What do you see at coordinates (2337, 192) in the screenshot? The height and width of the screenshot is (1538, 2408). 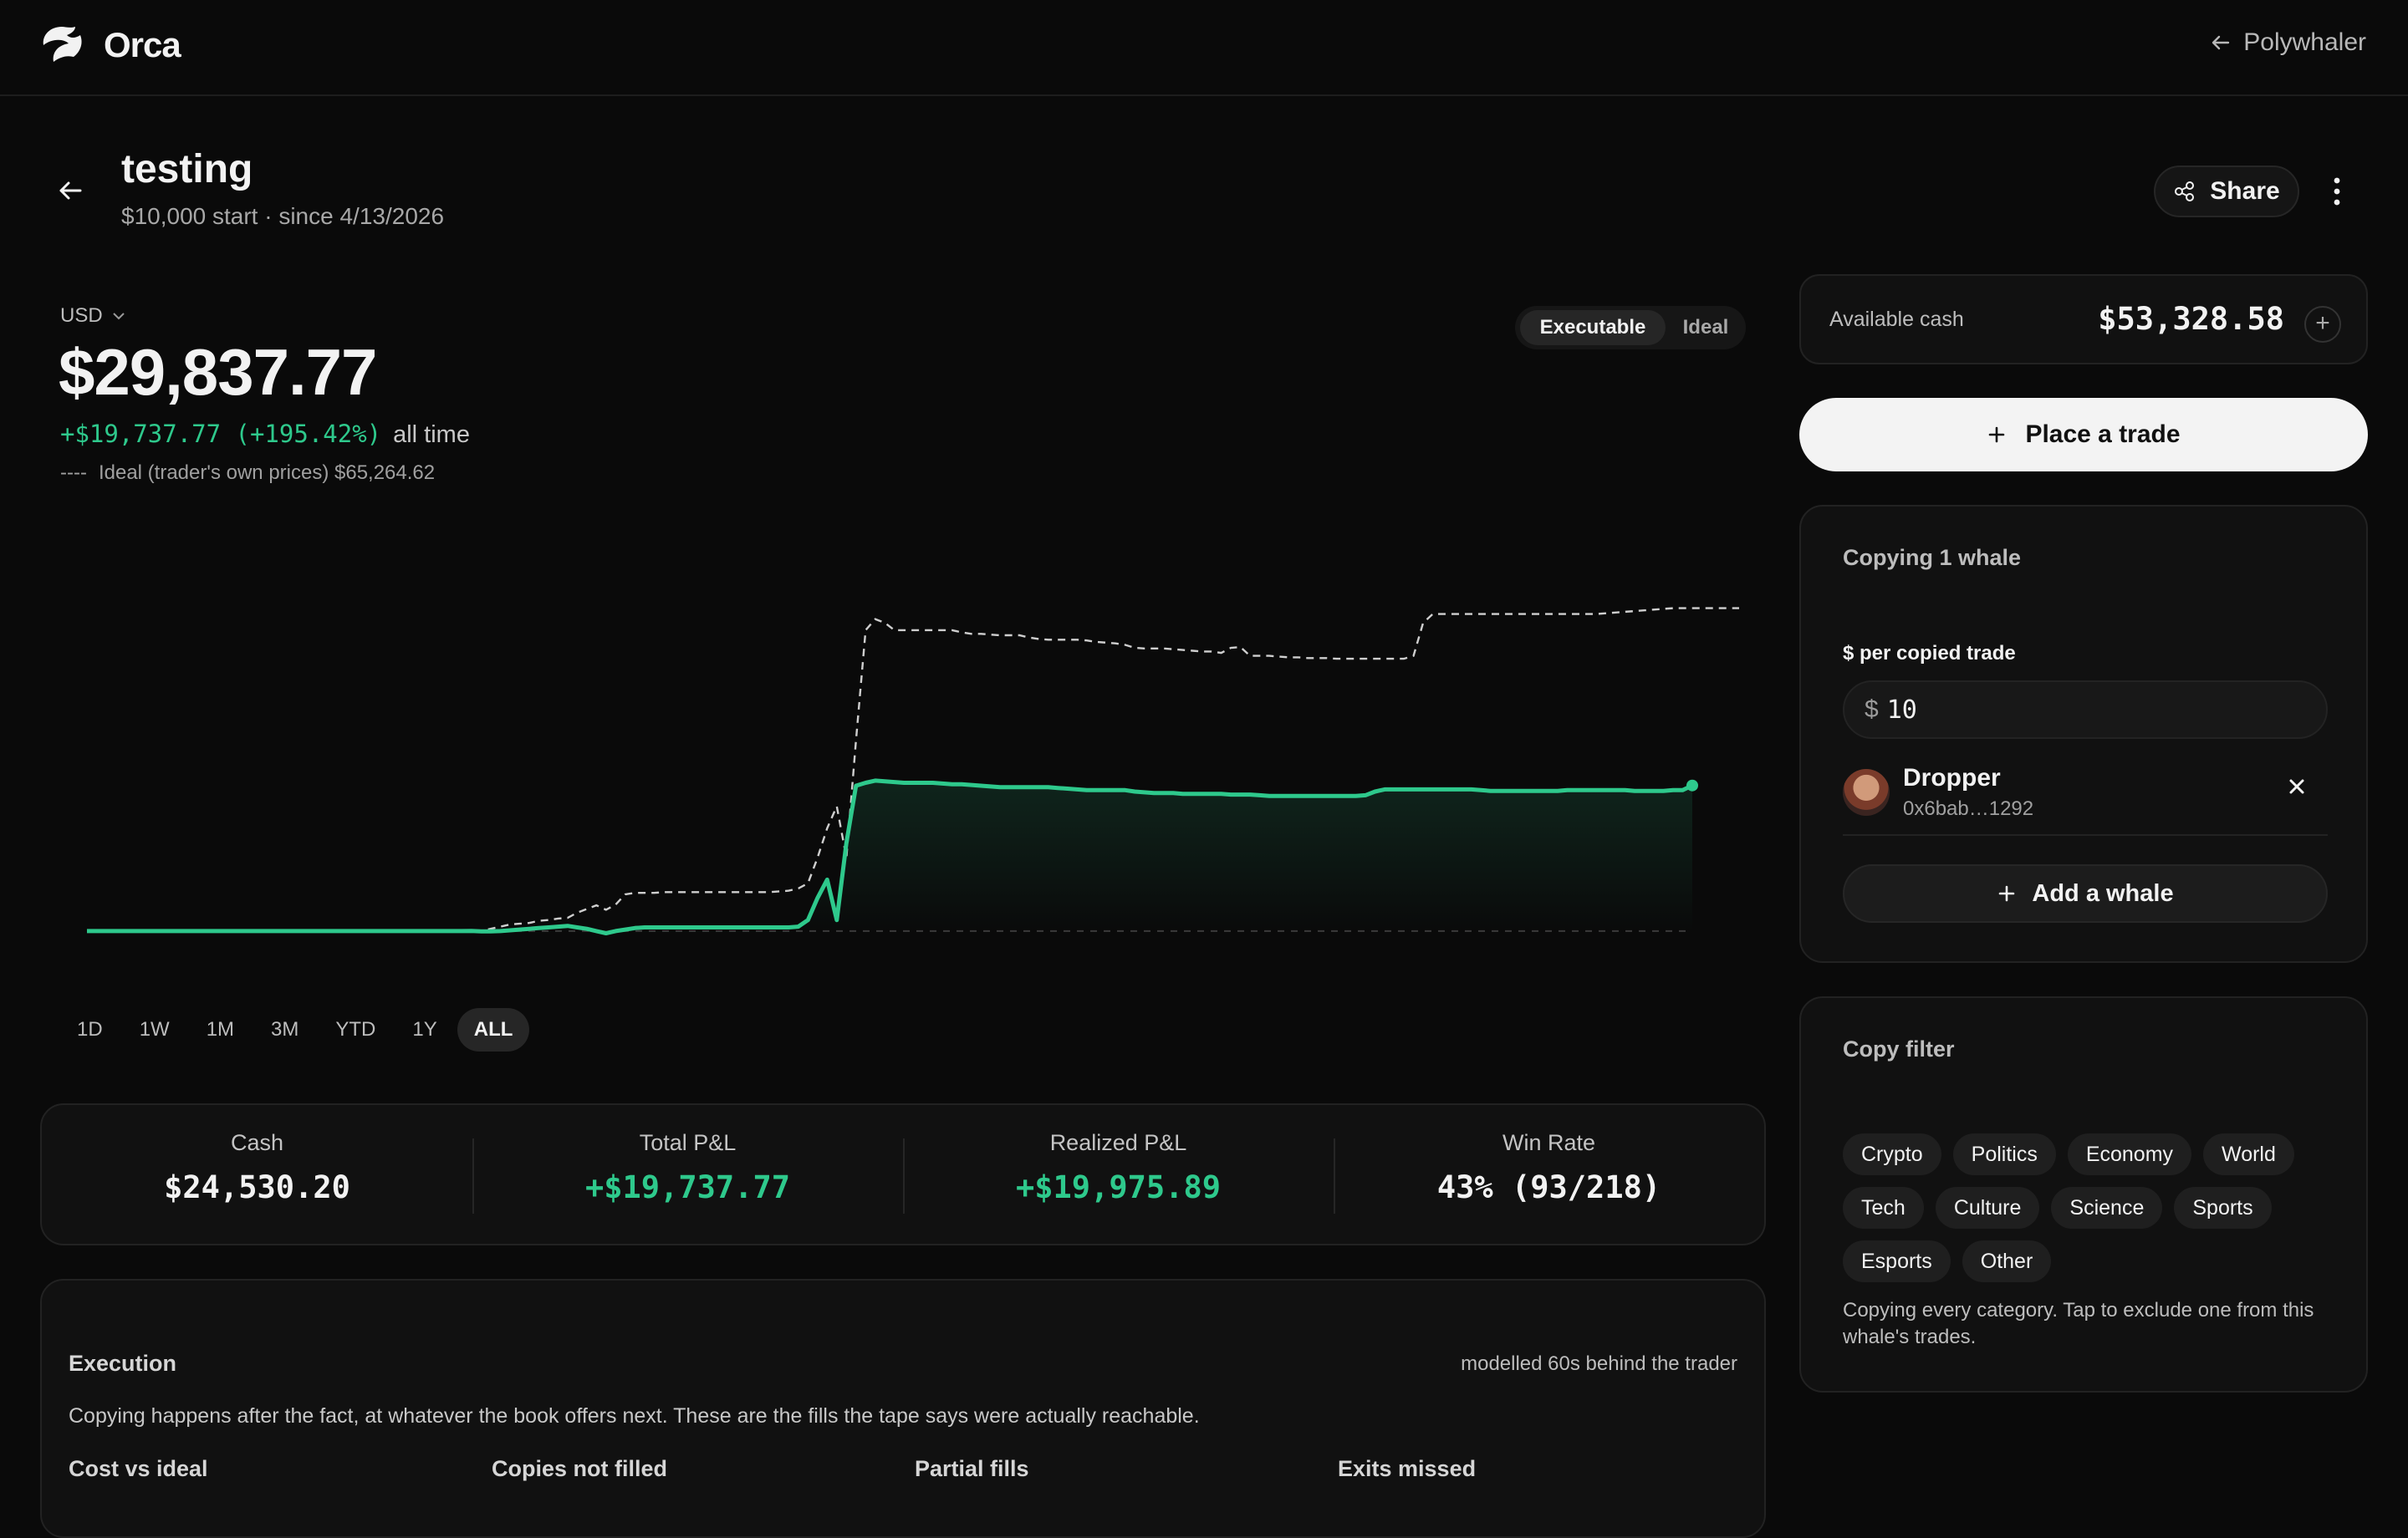 I see `more-options-icon` at bounding box center [2337, 192].